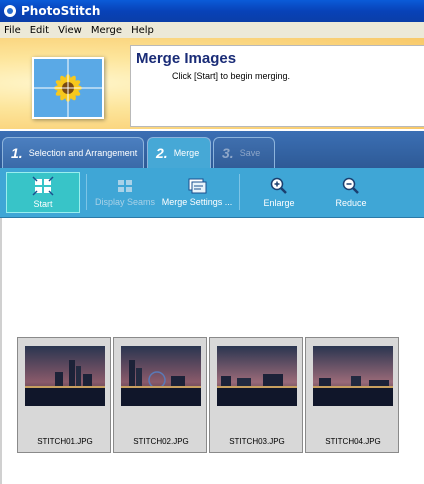 Image resolution: width=424 pixels, height=484 pixels. What do you see at coordinates (353, 441) in the screenshot?
I see `image-filename: STITCH04.JPG` at bounding box center [353, 441].